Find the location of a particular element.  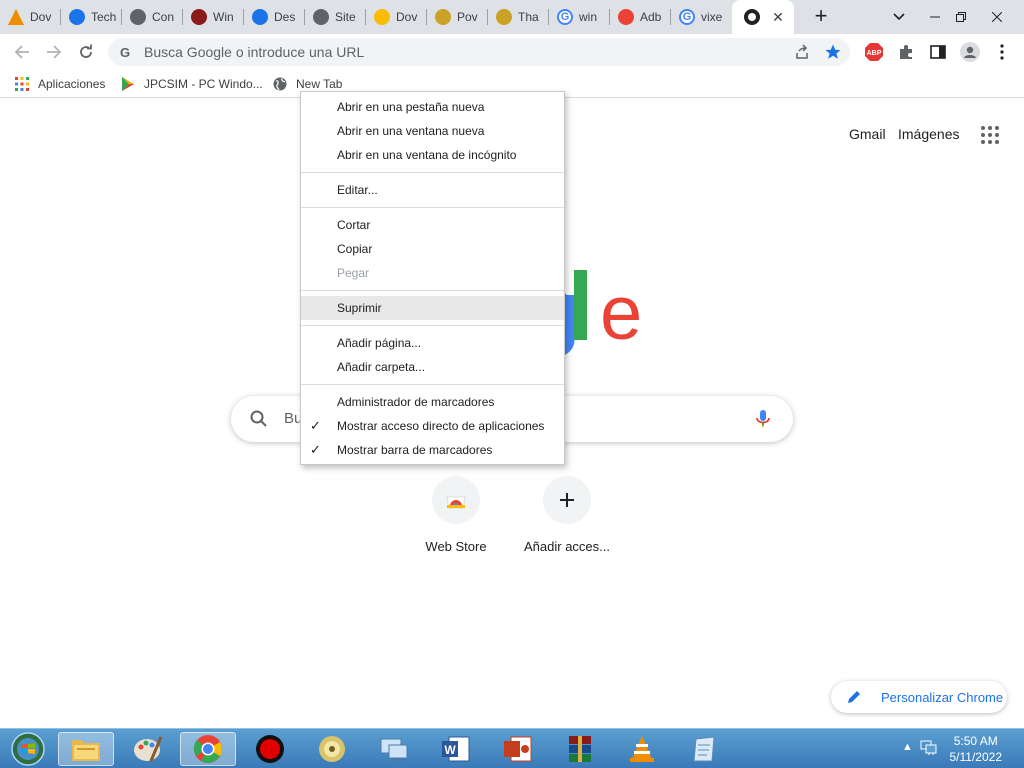

side-panel-button is located at coordinates (938, 52).